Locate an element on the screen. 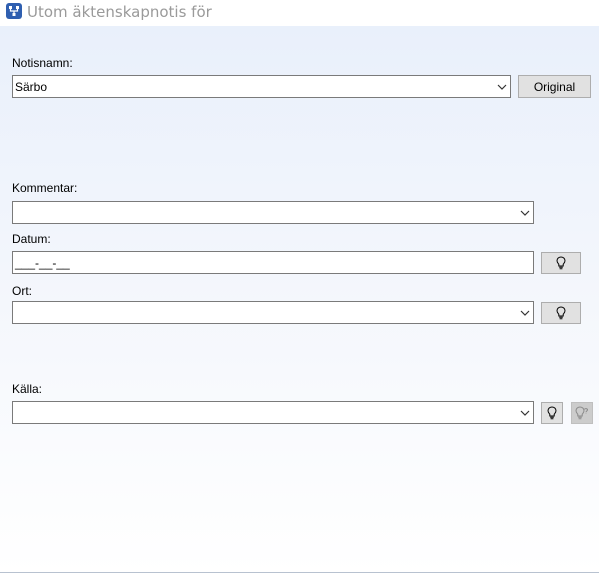 This screenshot has height=574, width=599. window-title: Utom äktenskapnotis för is located at coordinates (119, 12).